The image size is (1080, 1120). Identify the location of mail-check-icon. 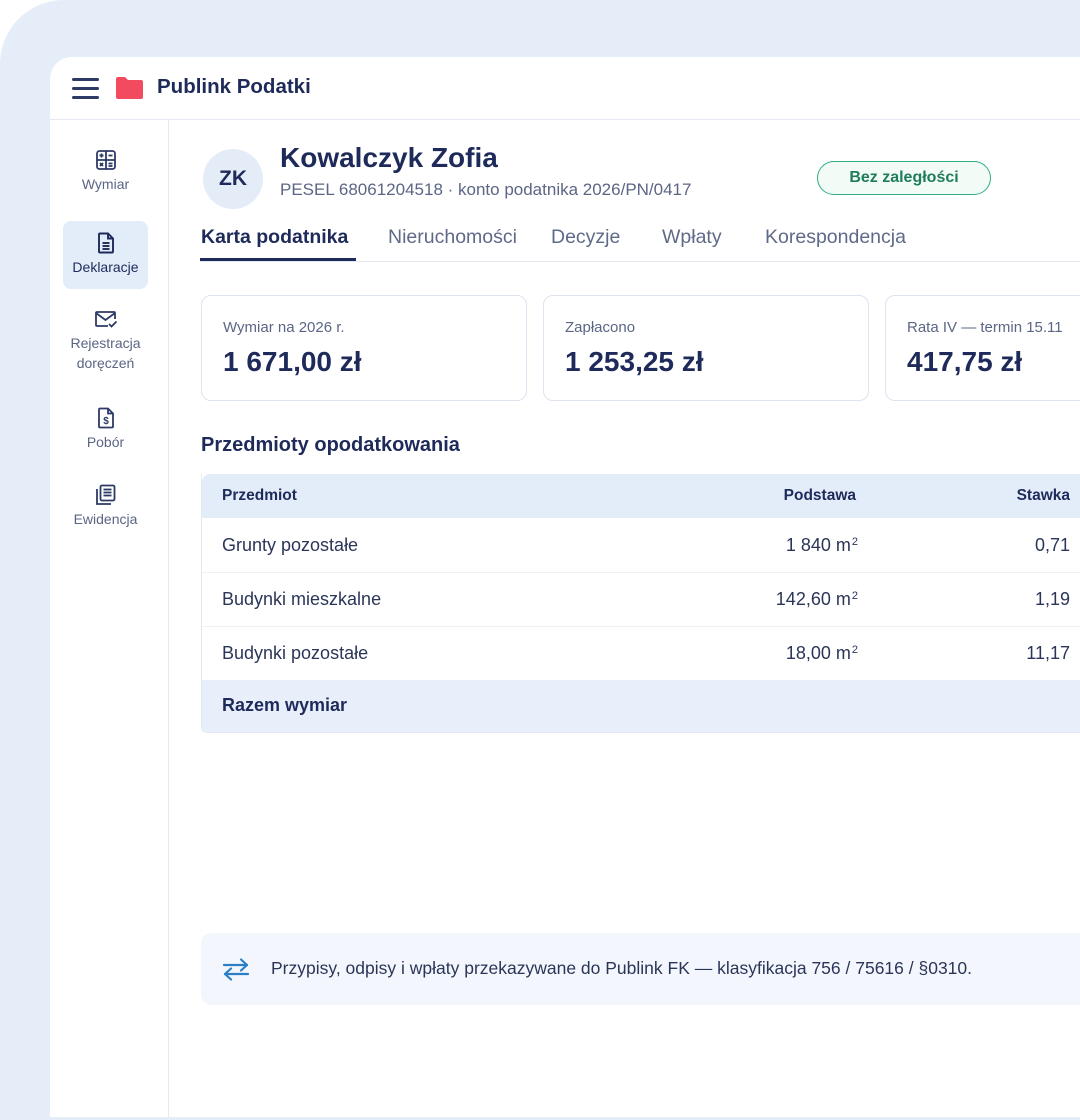
(105, 319).